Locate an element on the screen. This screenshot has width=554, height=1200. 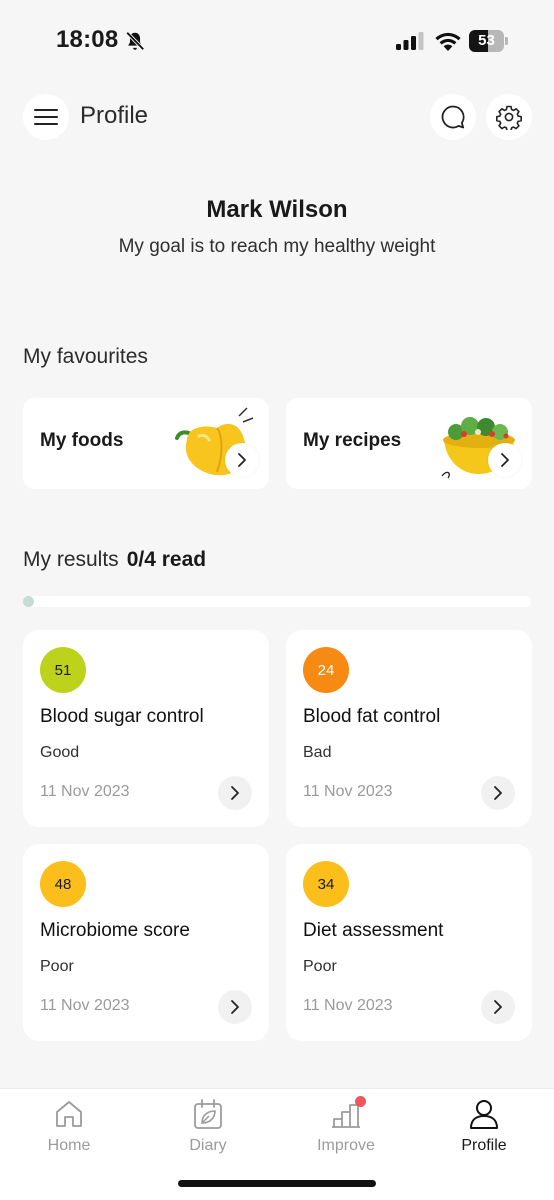
bell-off-icon is located at coordinates (135, 41).